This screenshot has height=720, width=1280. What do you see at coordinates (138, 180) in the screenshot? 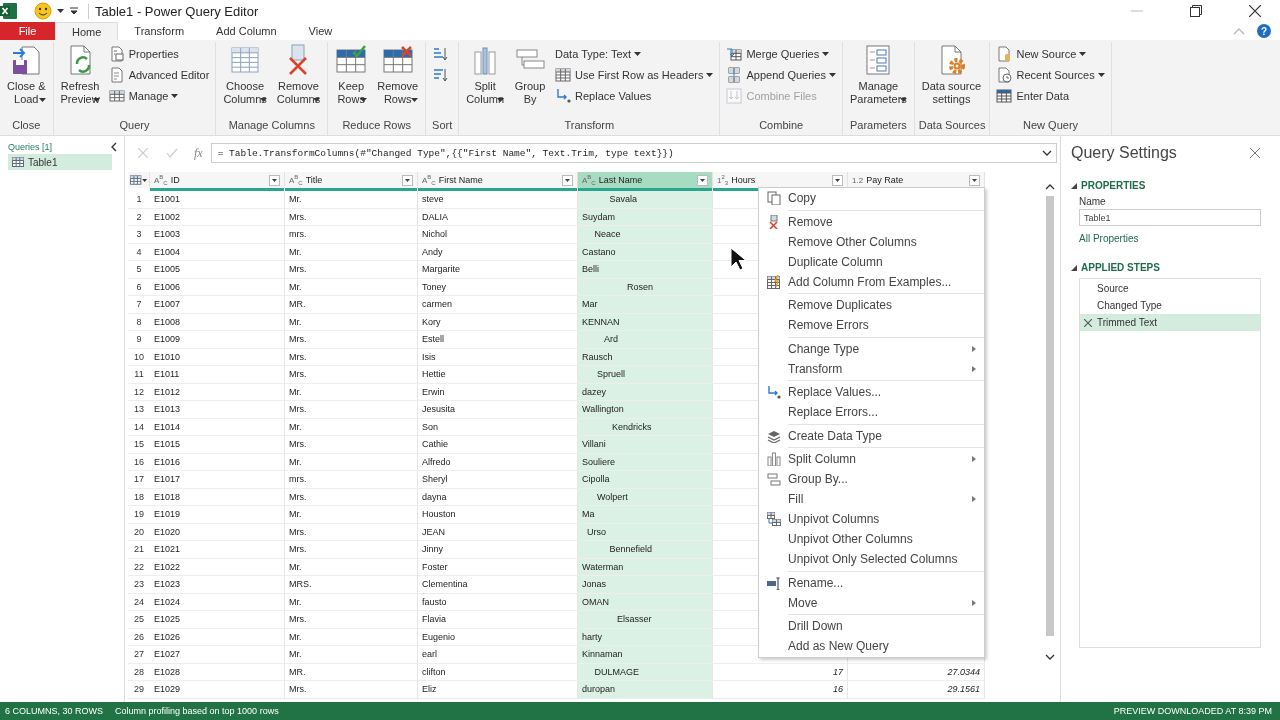
I see `table-menu-icon` at bounding box center [138, 180].